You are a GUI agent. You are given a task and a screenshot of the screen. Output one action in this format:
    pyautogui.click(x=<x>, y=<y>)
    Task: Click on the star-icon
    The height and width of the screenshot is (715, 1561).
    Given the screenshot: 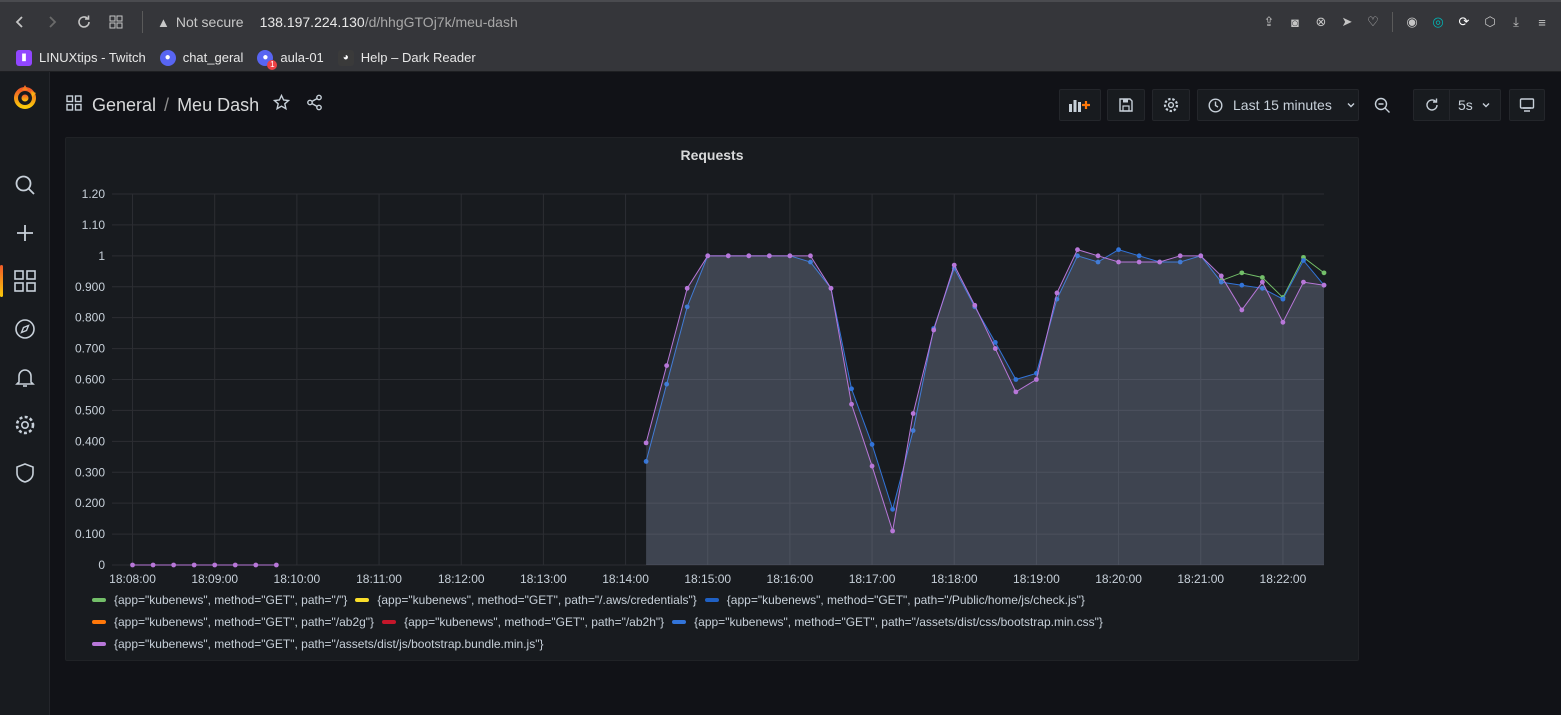 What is the action you would take?
    pyautogui.click(x=281, y=104)
    